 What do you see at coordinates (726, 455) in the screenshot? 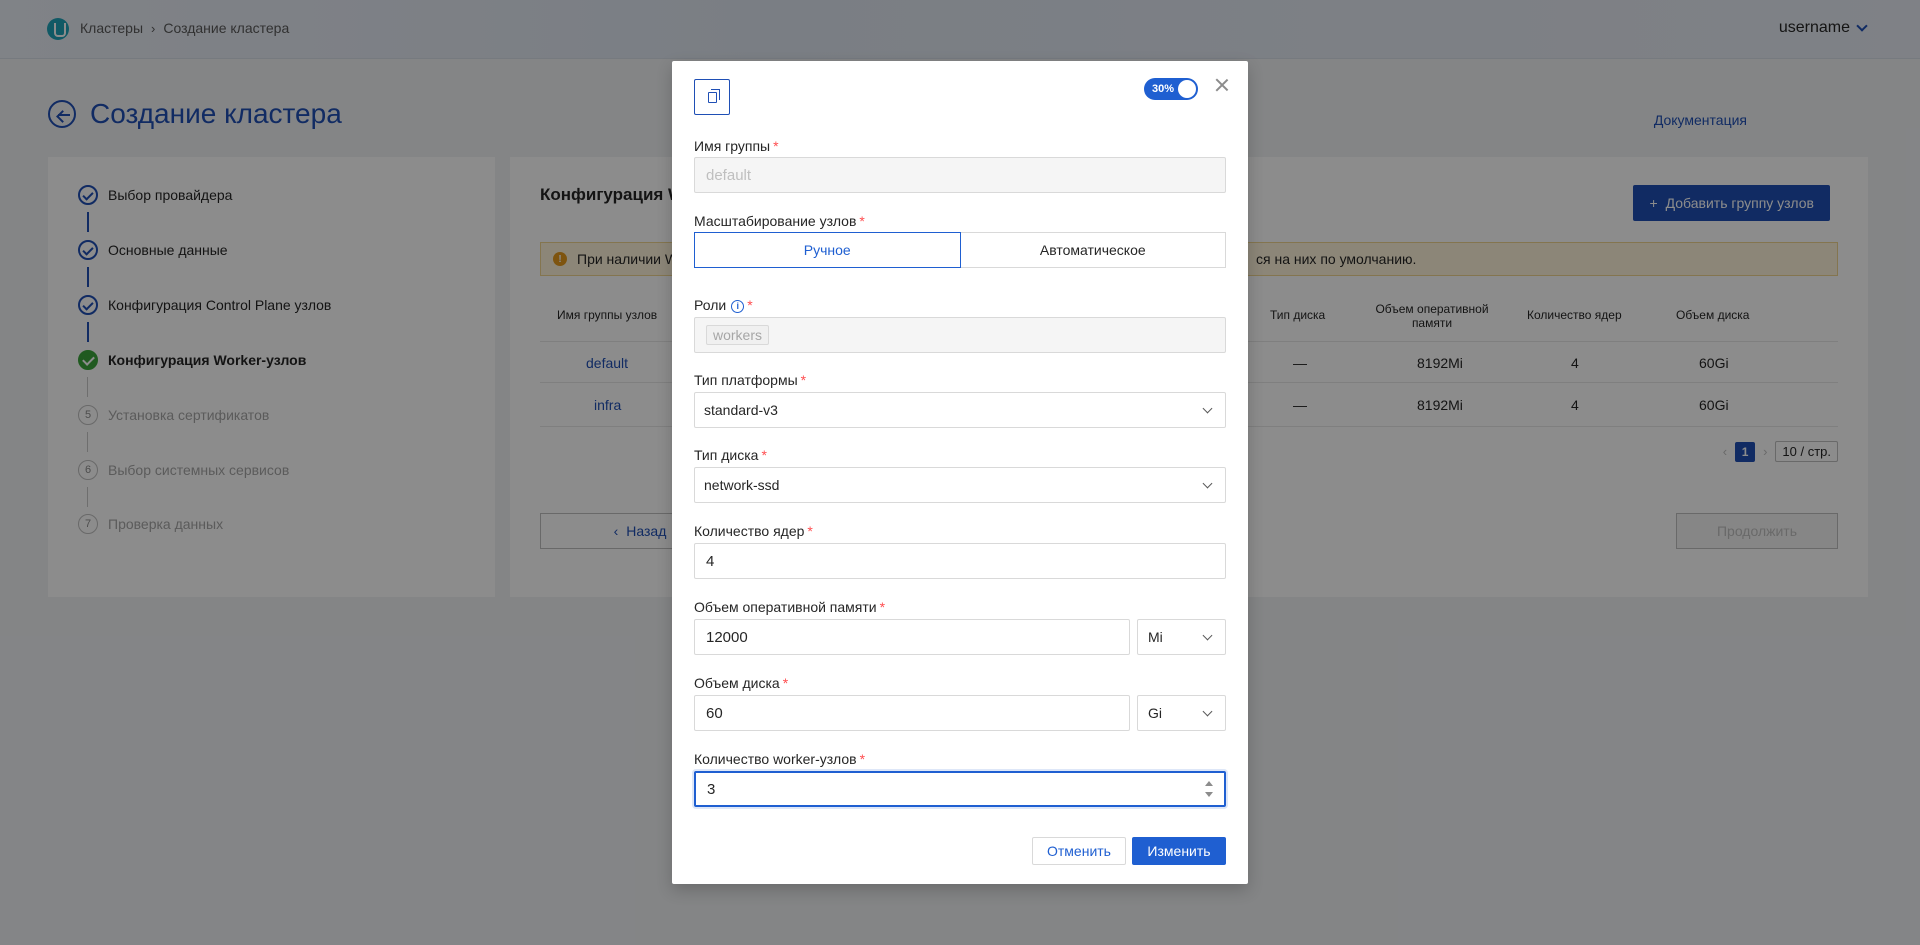
I see `label-text: Тип диска` at bounding box center [726, 455].